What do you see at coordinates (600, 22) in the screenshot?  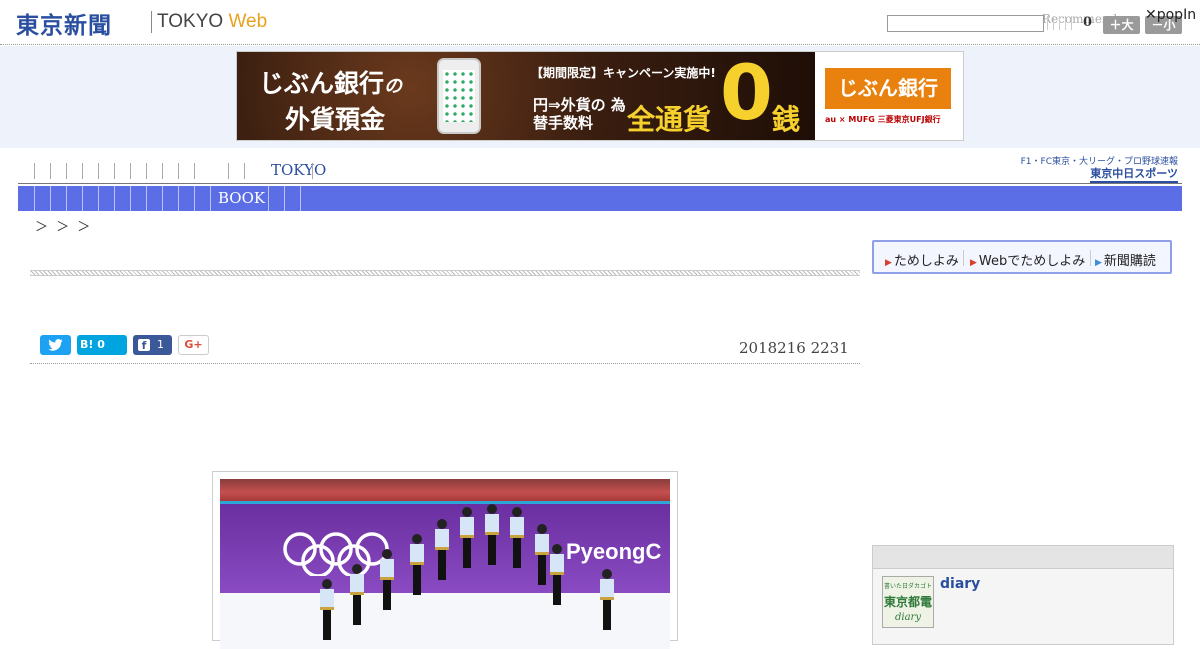 I see `site-header: 東京新聞 TOKYO Web Recommend 0 ＋大 －小 ✕popIn` at bounding box center [600, 22].